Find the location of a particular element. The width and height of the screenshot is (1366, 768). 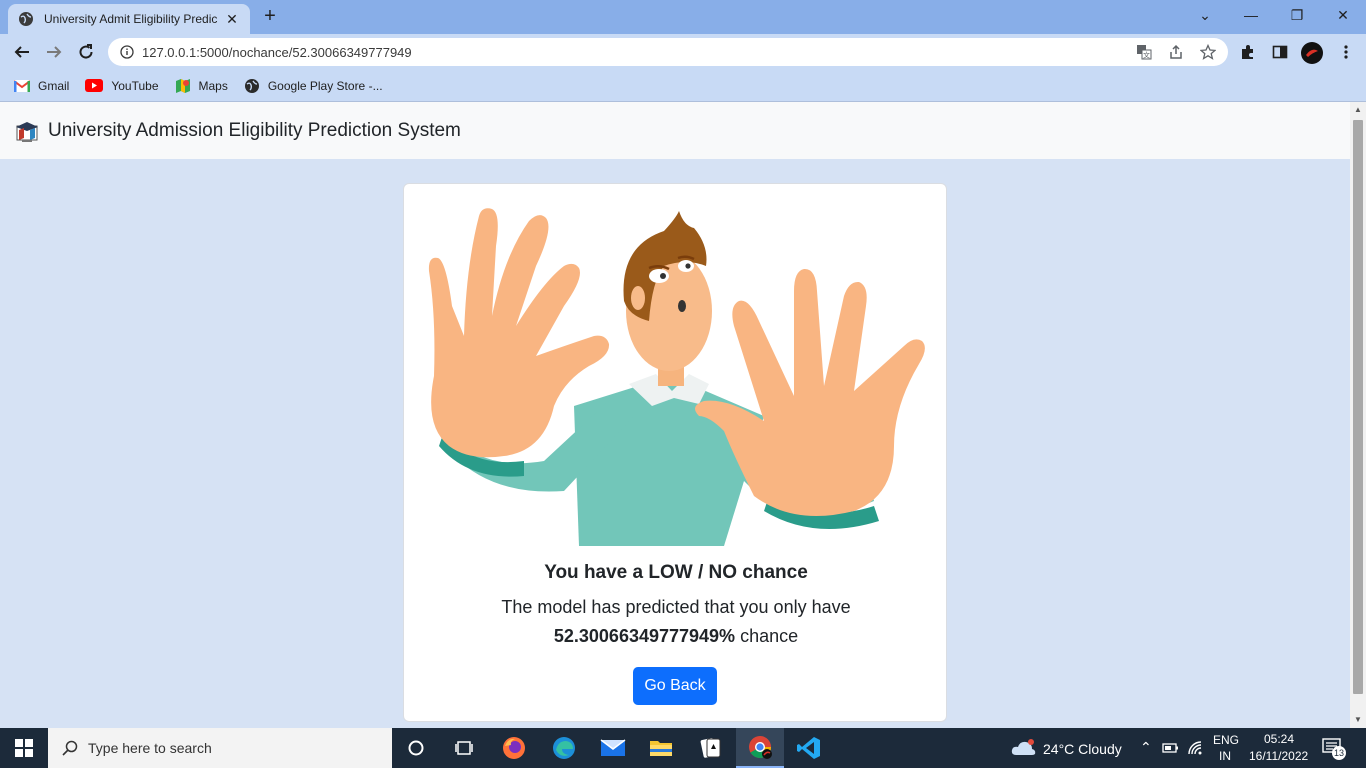

youtube-icon is located at coordinates (94, 85).